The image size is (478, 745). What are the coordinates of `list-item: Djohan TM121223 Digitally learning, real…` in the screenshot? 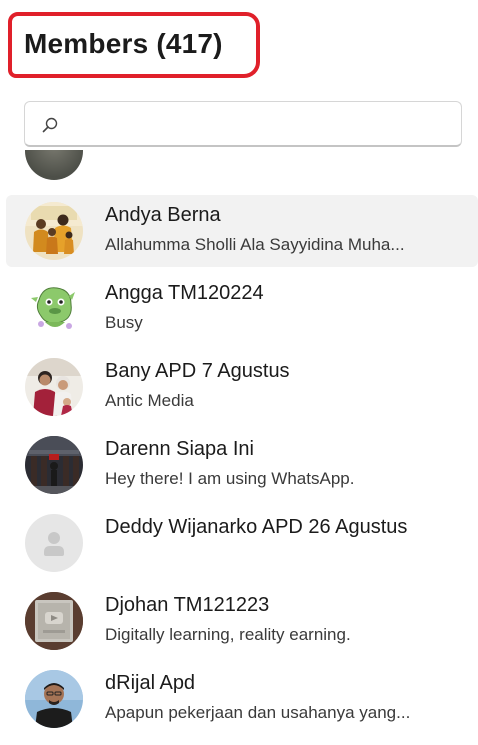 It's located at (242, 621).